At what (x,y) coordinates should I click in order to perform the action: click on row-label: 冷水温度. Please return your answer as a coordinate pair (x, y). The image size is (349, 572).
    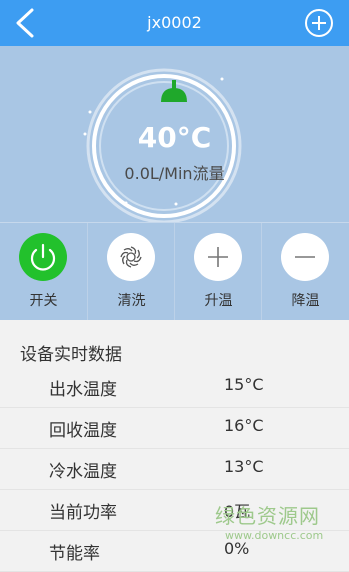
    Looking at the image, I should click on (83, 472).